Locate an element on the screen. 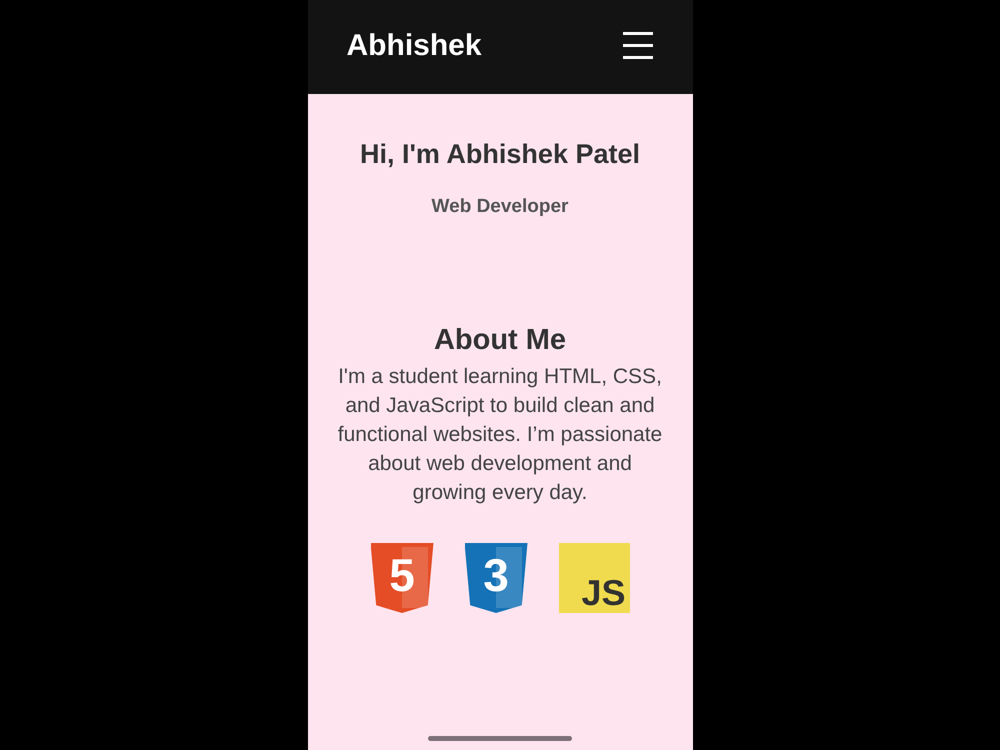  hero-heading: Hi, I'm Abhishek Patel is located at coordinates (500, 154).